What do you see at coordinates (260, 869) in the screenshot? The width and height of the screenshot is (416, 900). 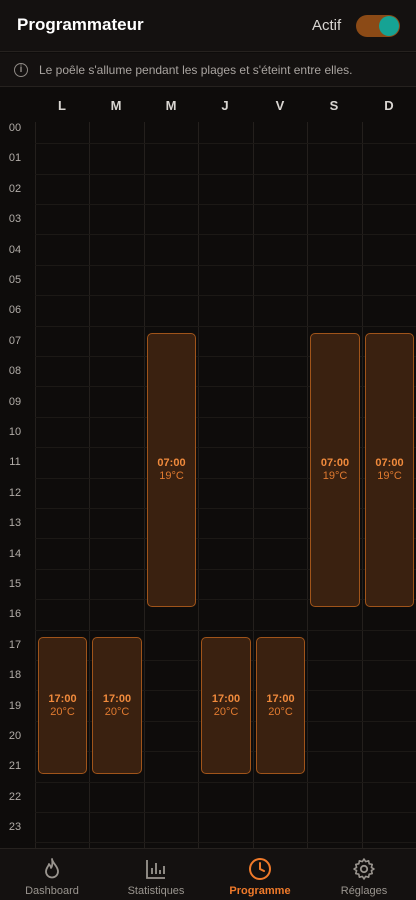 I see `clock-icon` at bounding box center [260, 869].